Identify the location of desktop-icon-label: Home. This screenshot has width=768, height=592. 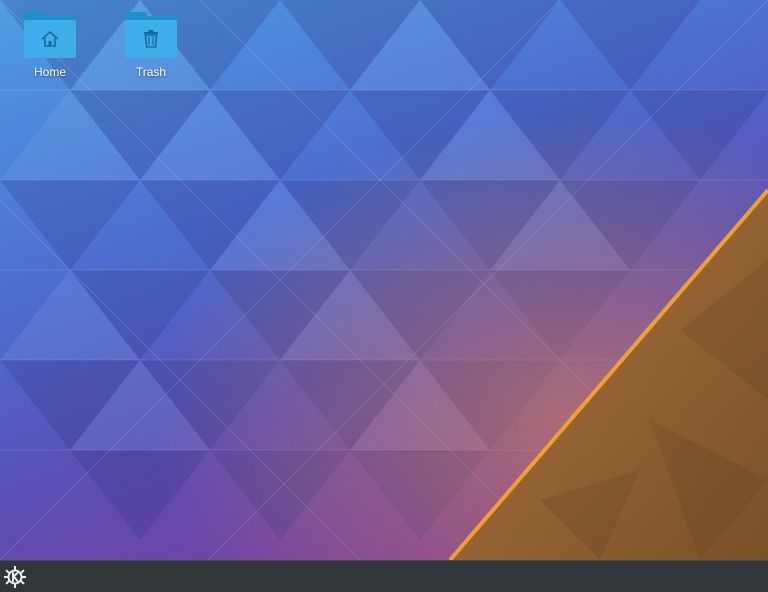
(49, 72).